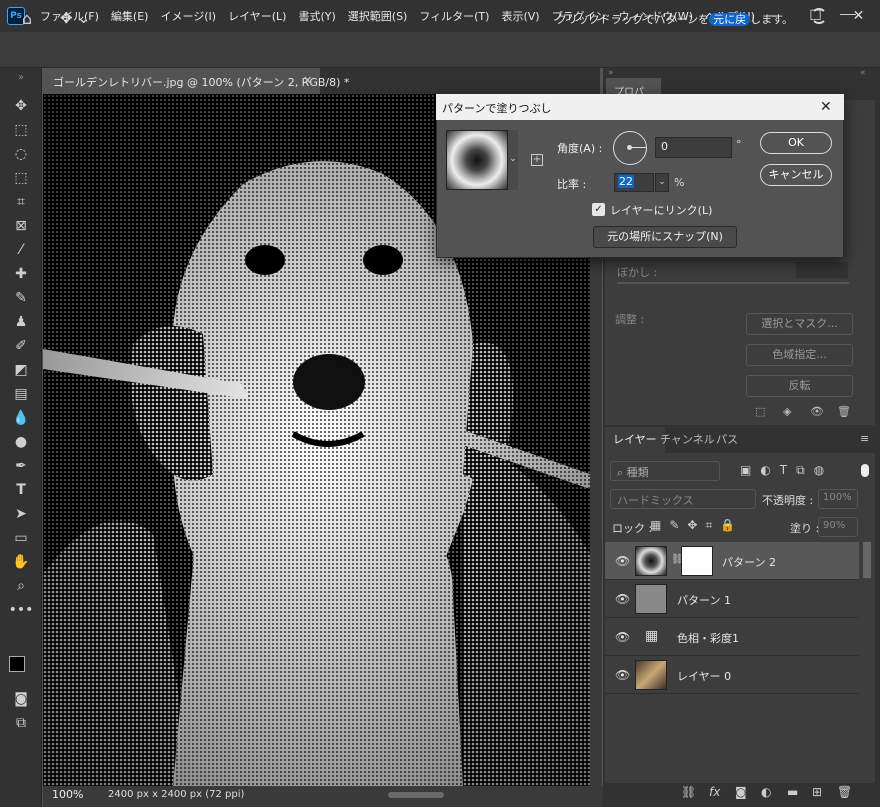  I want to click on menu-view: 表示(V), so click(520, 16).